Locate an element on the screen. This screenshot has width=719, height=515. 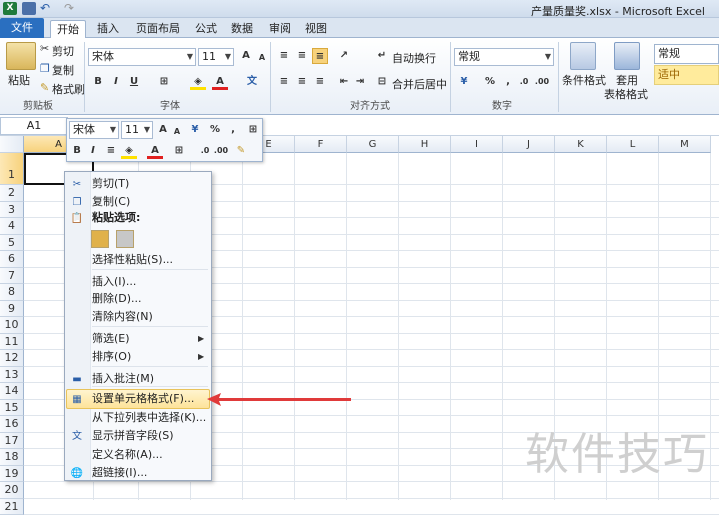
grow-font-icon: A is located at coordinates (246, 56).